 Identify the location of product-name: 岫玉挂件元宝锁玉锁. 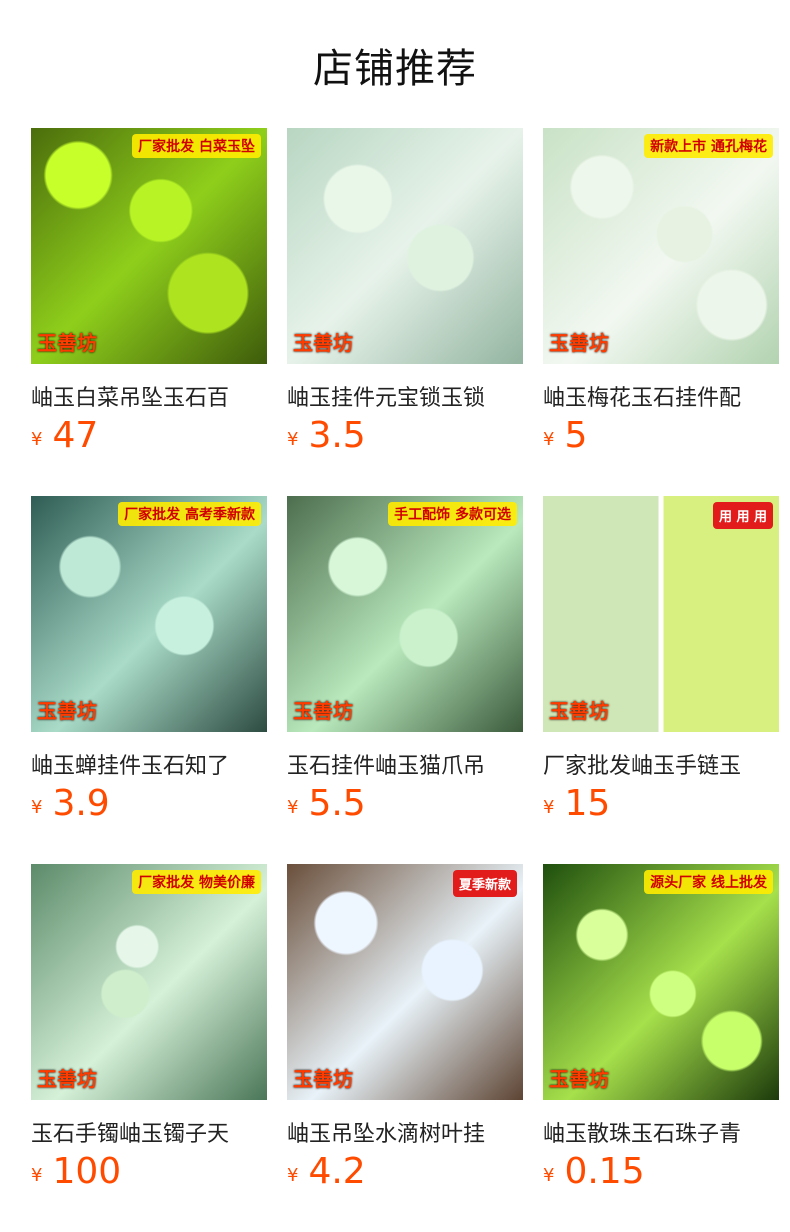
(405, 396).